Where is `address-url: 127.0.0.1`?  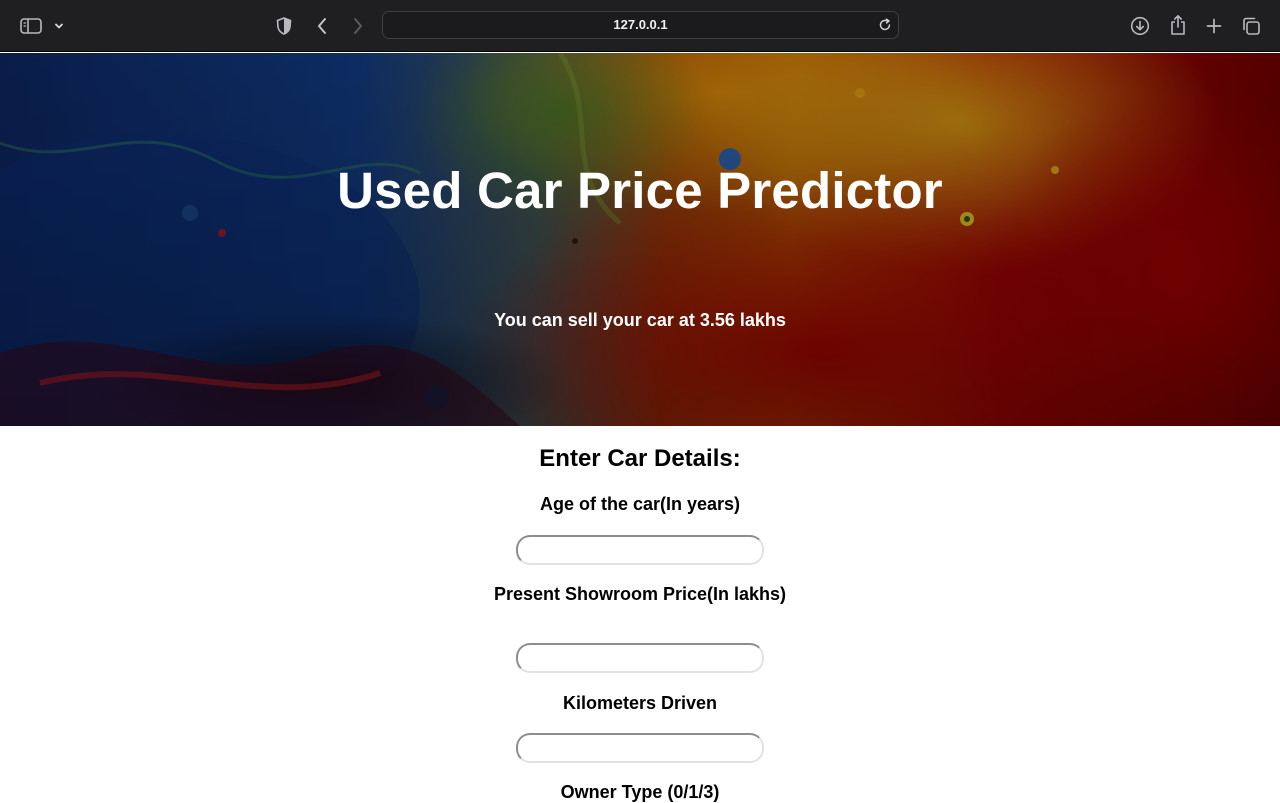 address-url: 127.0.0.1 is located at coordinates (640, 24).